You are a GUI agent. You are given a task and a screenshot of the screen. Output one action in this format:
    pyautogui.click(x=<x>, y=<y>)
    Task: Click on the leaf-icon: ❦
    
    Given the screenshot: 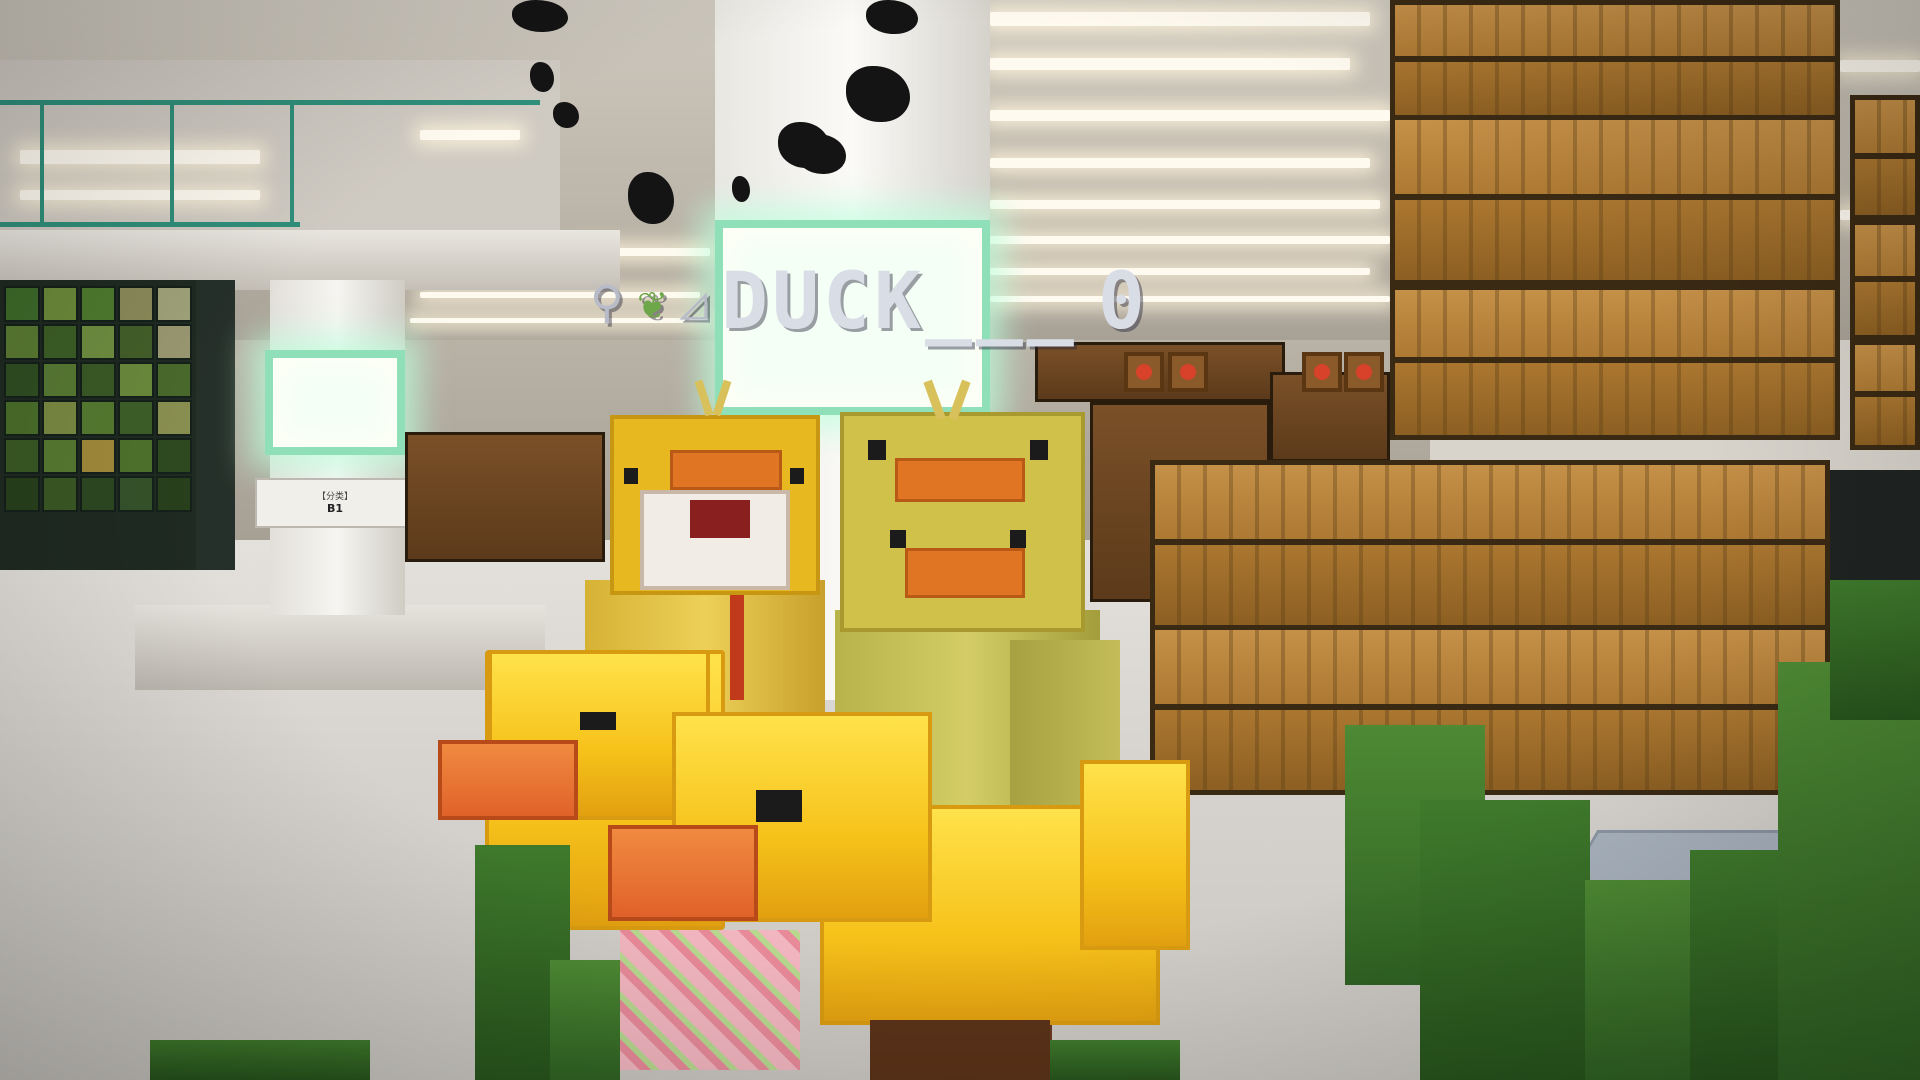 What is the action you would take?
    pyautogui.click(x=651, y=302)
    